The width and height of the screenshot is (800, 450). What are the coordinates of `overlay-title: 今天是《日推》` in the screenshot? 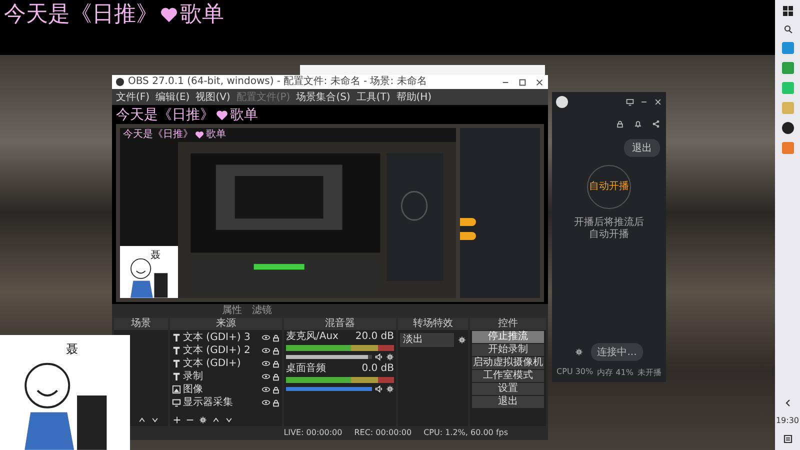 It's located at (81, 15).